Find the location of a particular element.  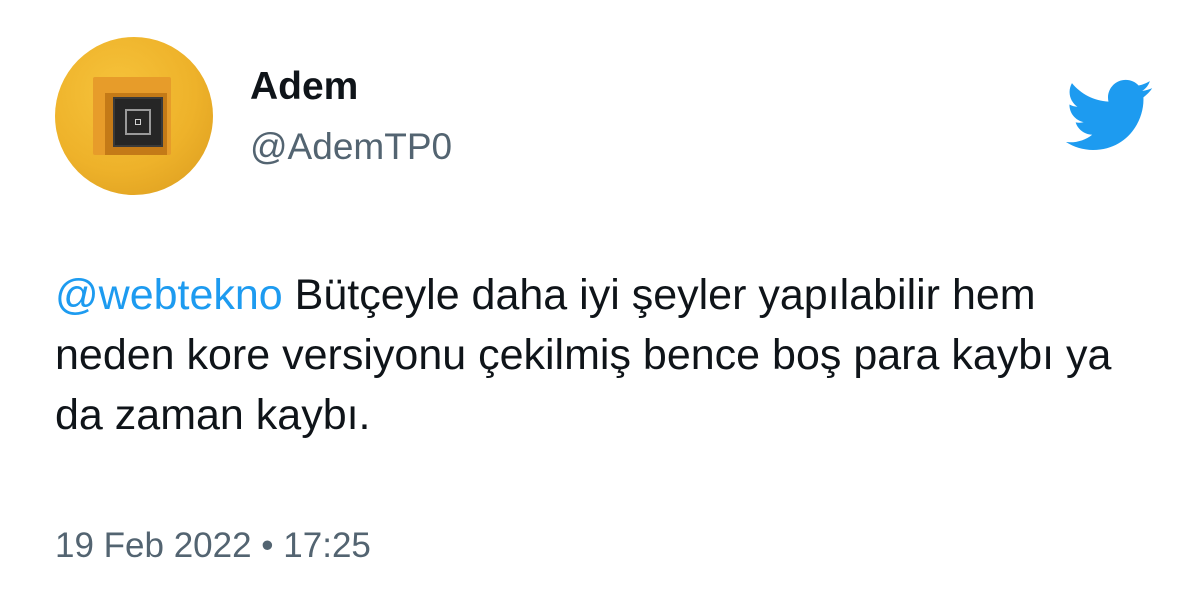

author-handle: @AdemTP0 is located at coordinates (351, 147).